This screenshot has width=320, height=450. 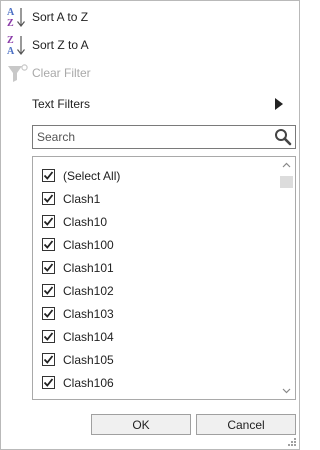 I want to click on scroll-down-icon, so click(x=286, y=390).